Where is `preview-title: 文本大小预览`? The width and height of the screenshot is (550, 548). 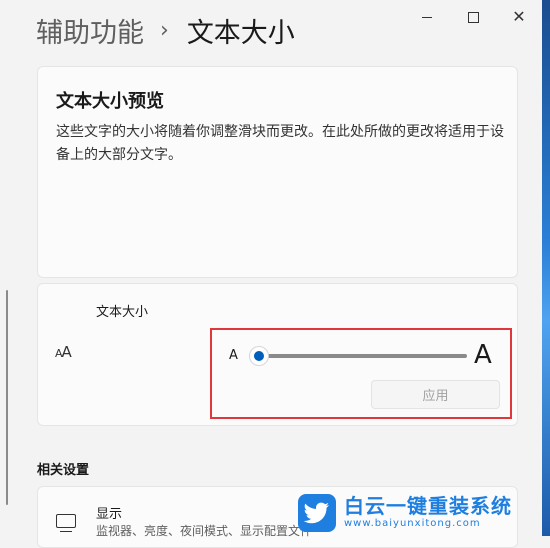
preview-title: 文本大小预览 is located at coordinates (110, 101).